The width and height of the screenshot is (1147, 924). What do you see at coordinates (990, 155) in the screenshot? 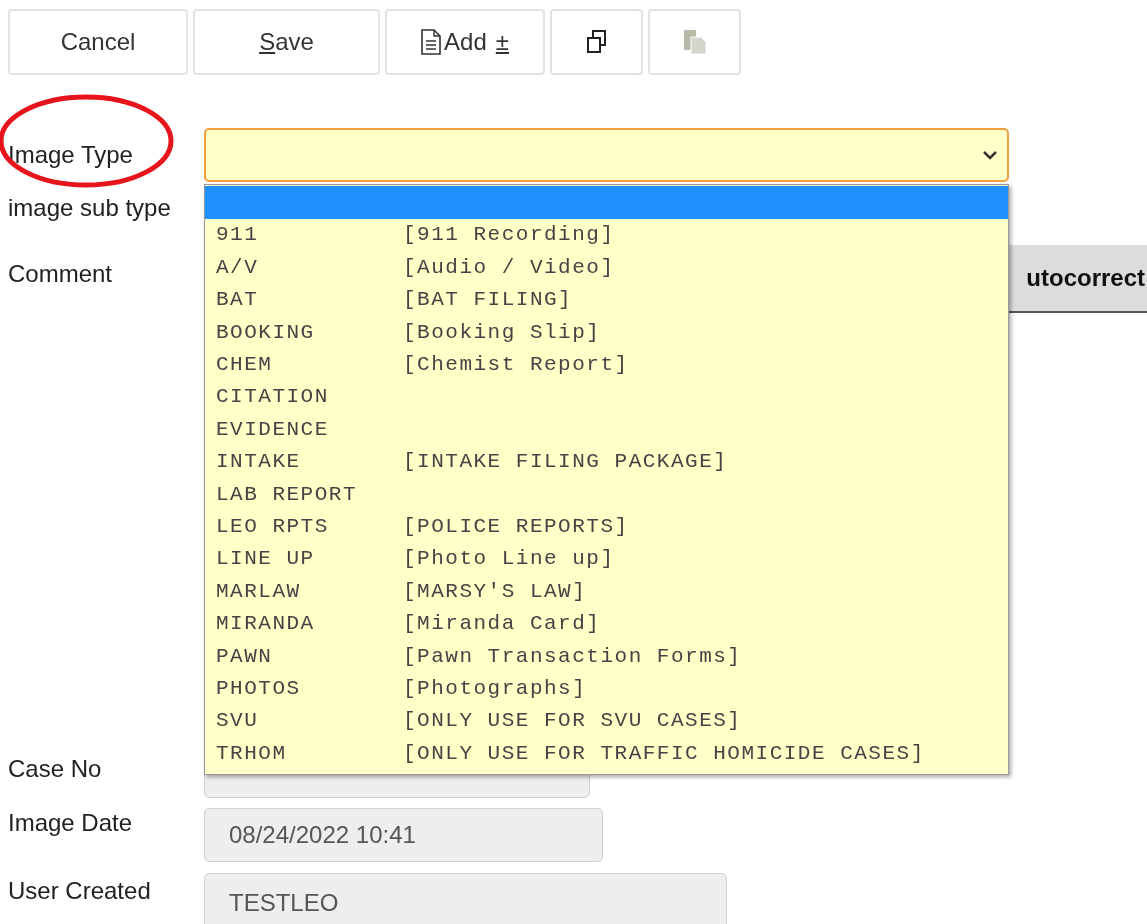
I see `chevron-down-icon` at bounding box center [990, 155].